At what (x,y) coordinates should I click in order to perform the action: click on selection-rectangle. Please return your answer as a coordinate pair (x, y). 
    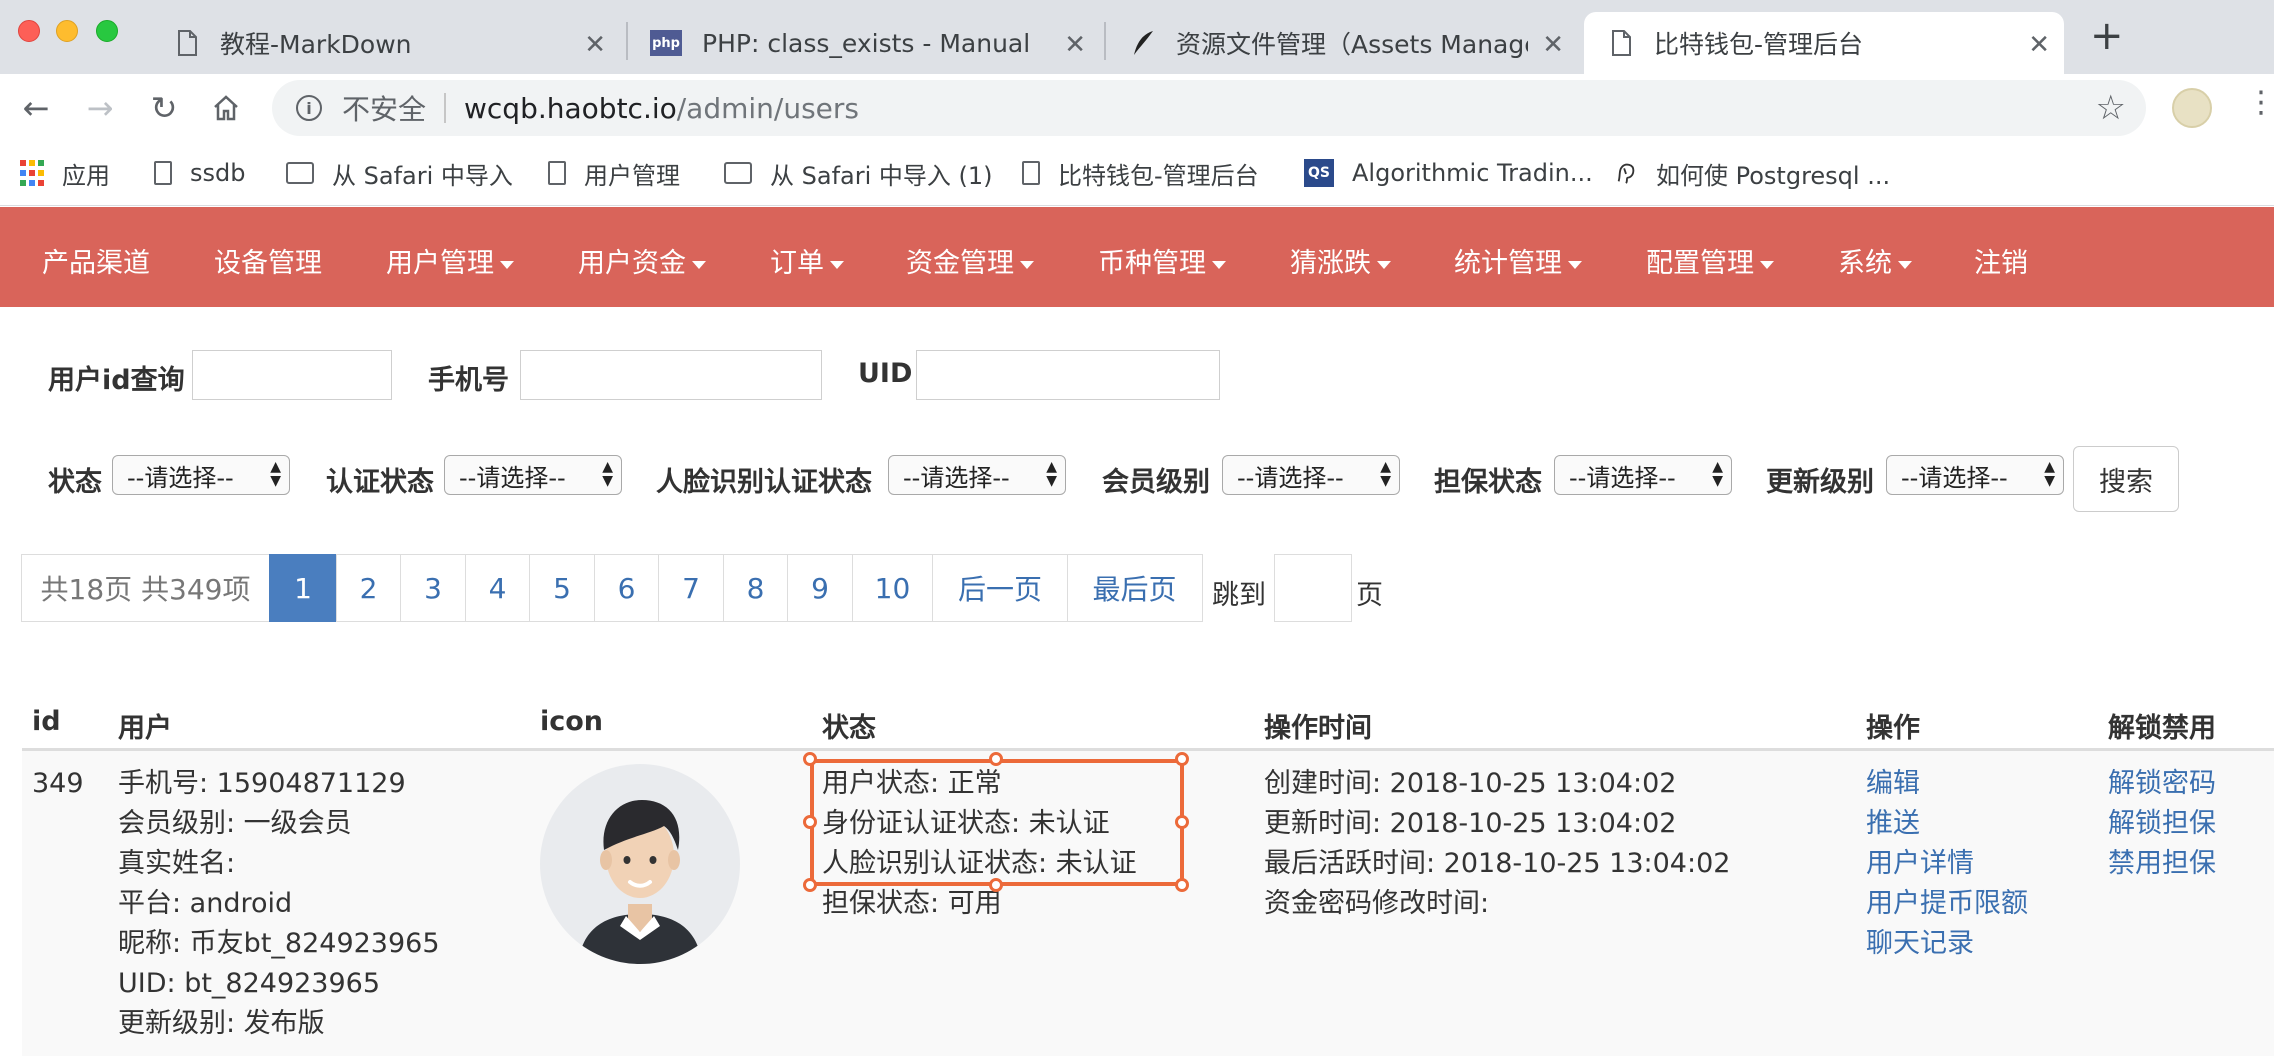
    Looking at the image, I should click on (997, 822).